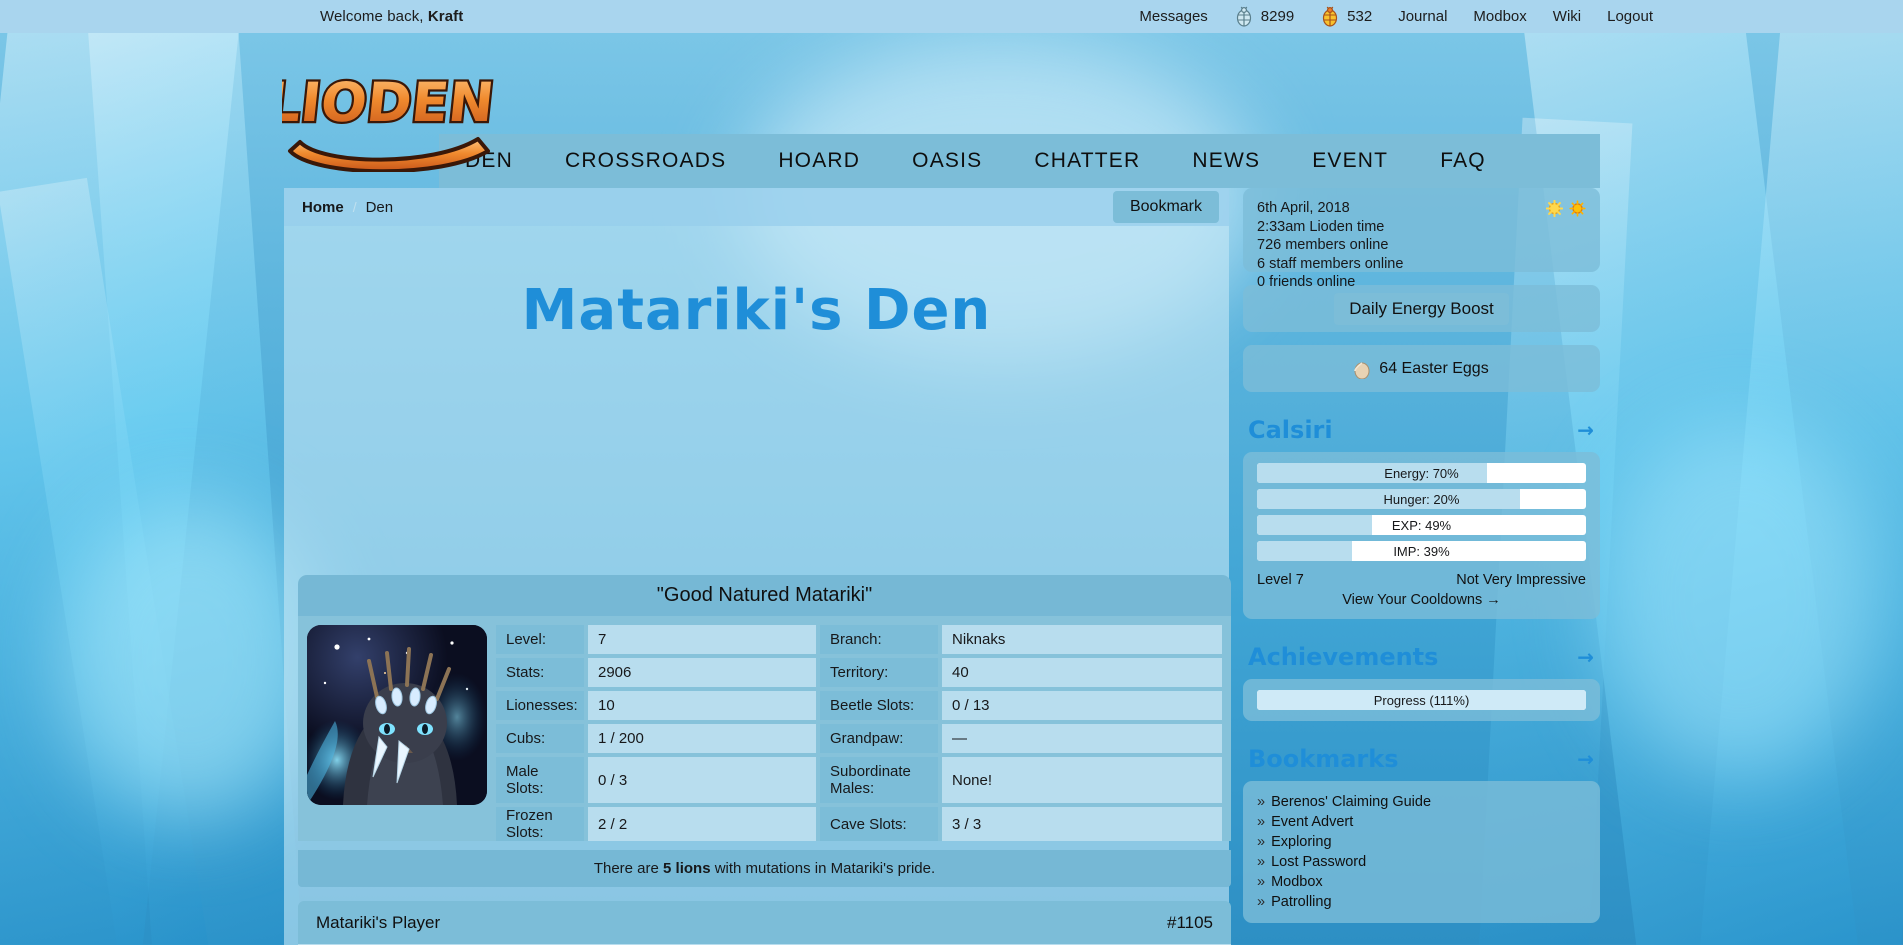  Describe the element at coordinates (947, 161) in the screenshot. I see `nav-item-oasis: OASIS` at that location.